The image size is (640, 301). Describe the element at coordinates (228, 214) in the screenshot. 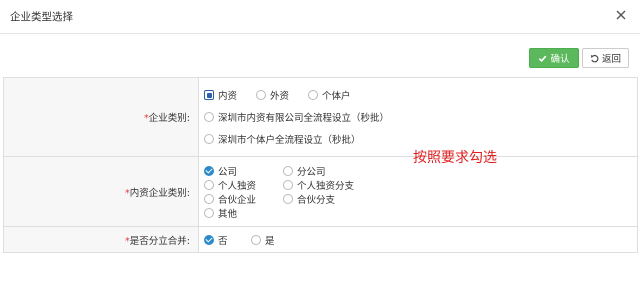

I see `option-label: 其他` at that location.